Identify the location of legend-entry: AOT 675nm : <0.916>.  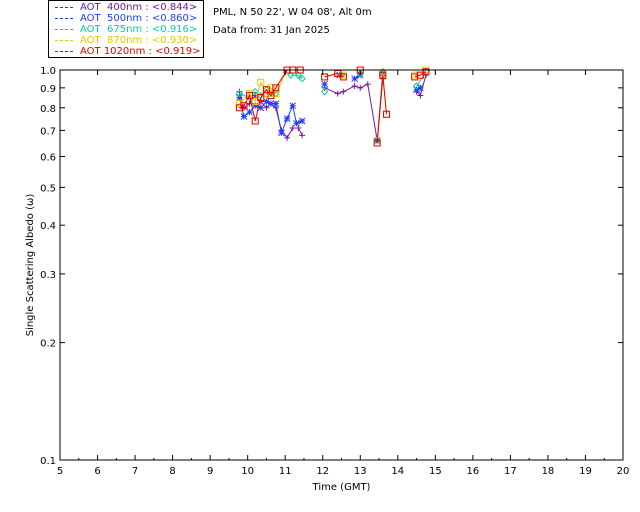
(127, 29).